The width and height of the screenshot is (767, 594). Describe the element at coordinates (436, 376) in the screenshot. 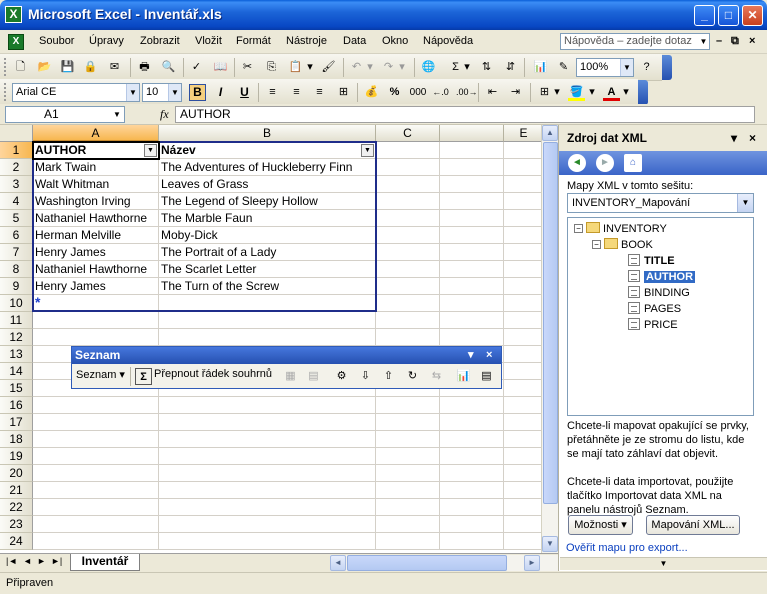

I see `xml-source-icon: ⇆` at that location.